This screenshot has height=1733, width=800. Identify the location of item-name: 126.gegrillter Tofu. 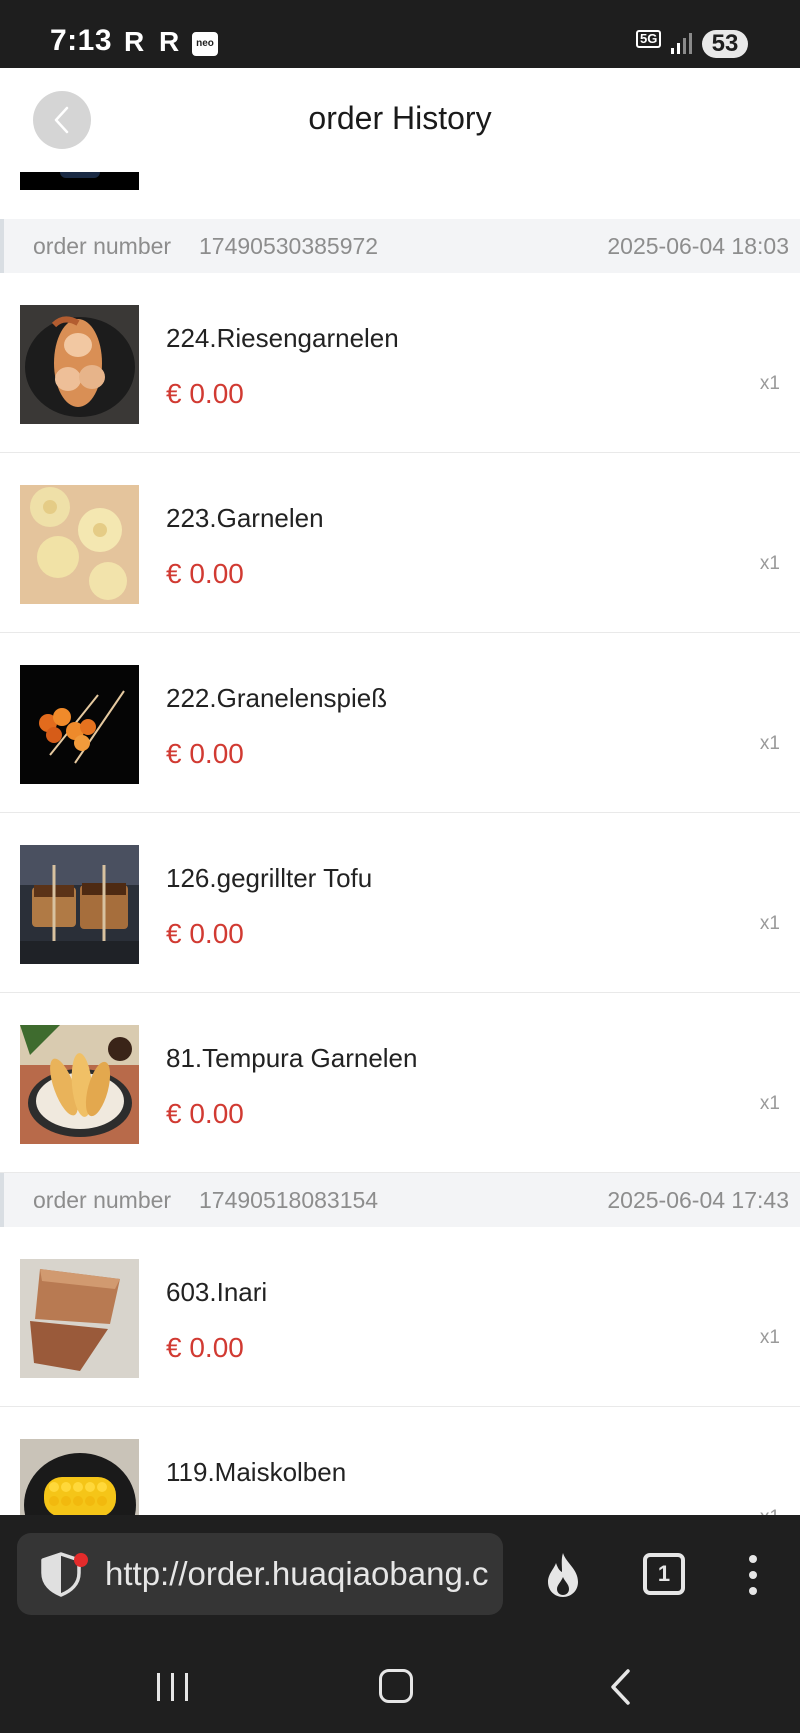
(269, 878).